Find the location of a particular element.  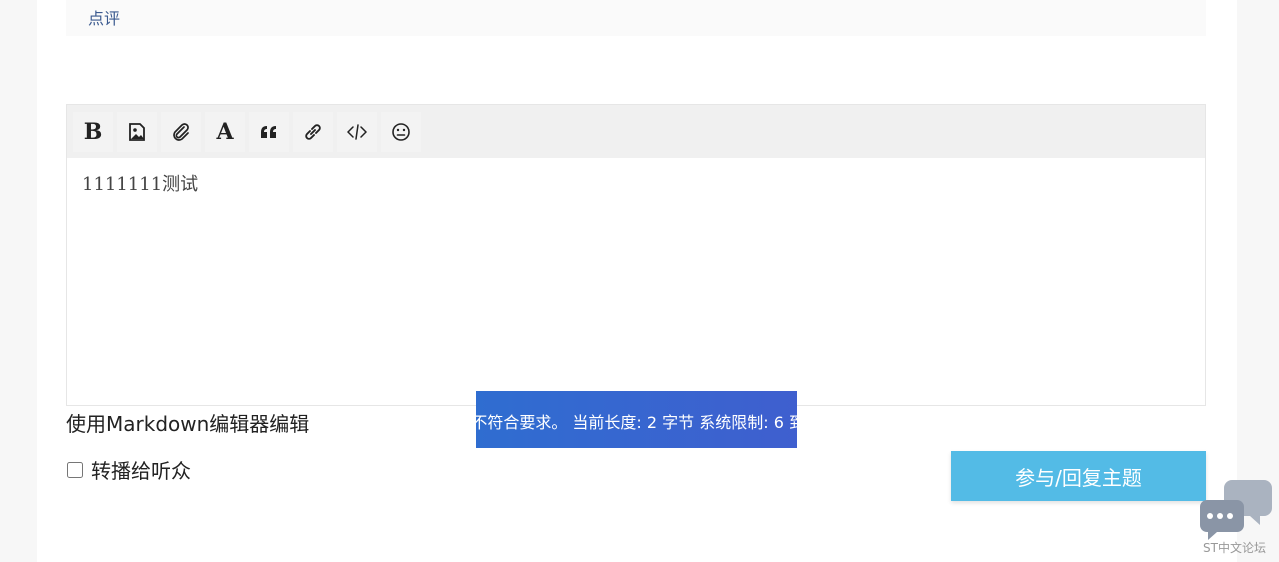

font-button: A is located at coordinates (225, 131).